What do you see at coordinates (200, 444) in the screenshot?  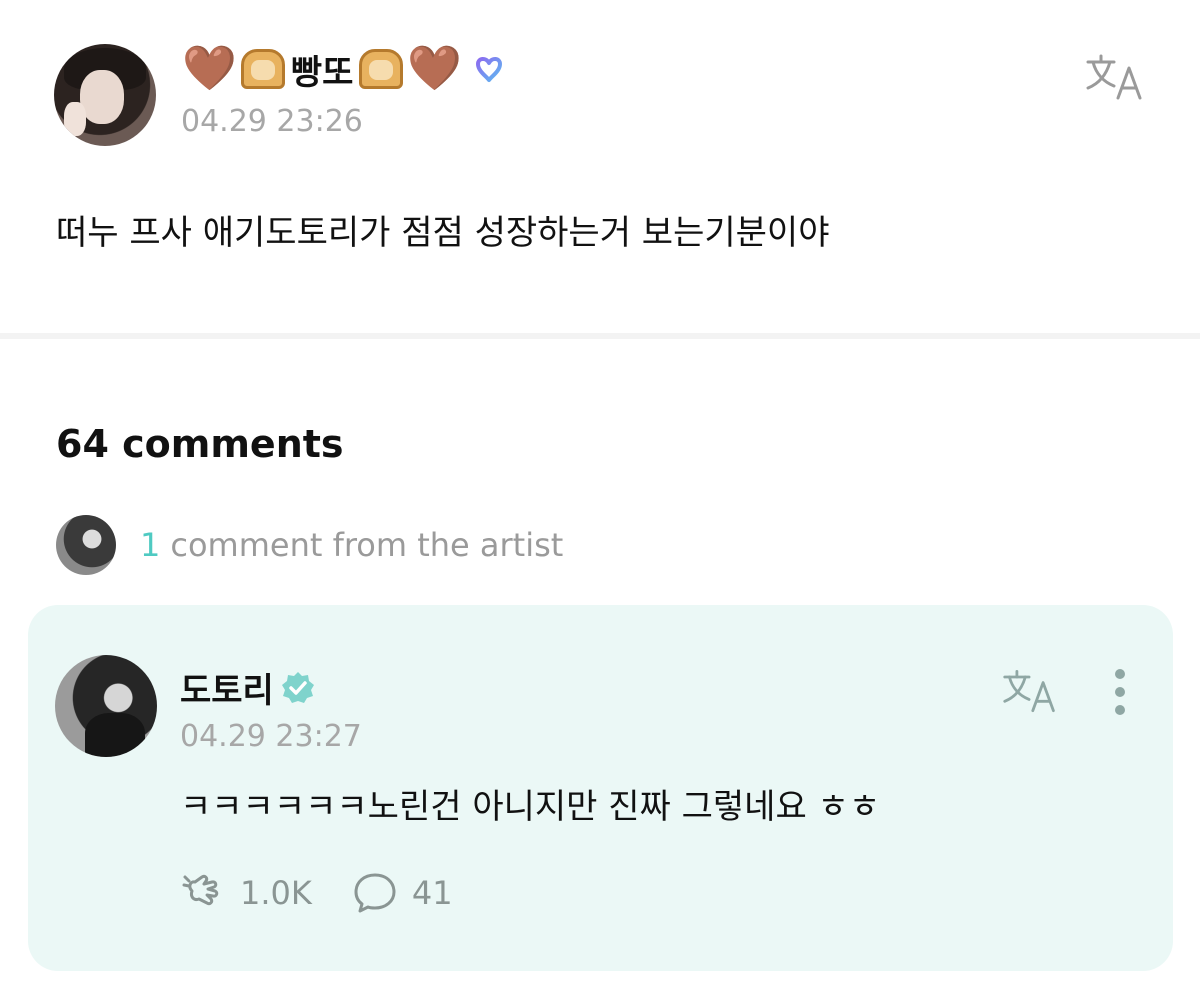 I see `comments-count-heading: 64 comments` at bounding box center [200, 444].